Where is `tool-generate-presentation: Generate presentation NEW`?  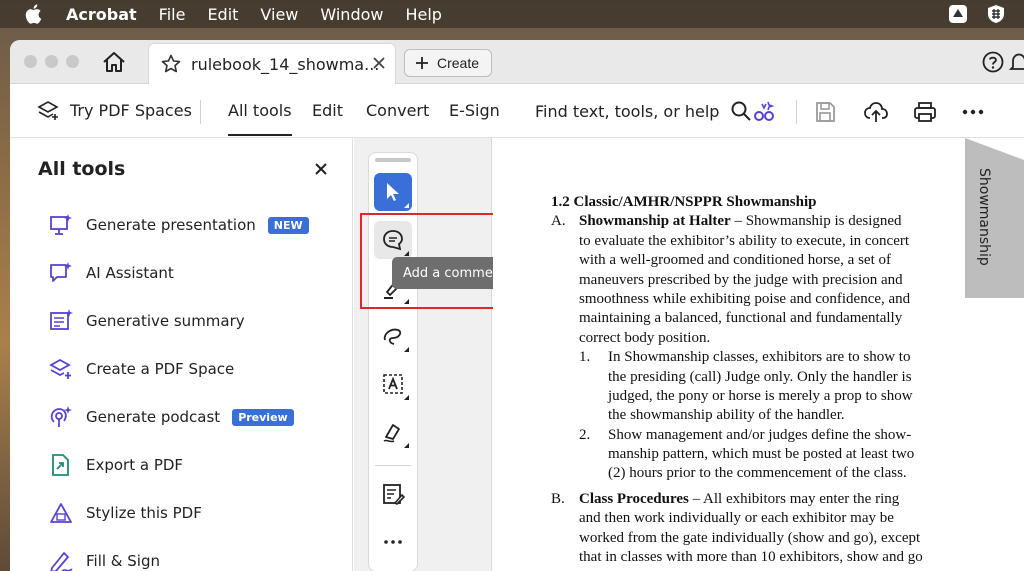
tool-generate-presentation: Generate presentation NEW is located at coordinates (178, 225).